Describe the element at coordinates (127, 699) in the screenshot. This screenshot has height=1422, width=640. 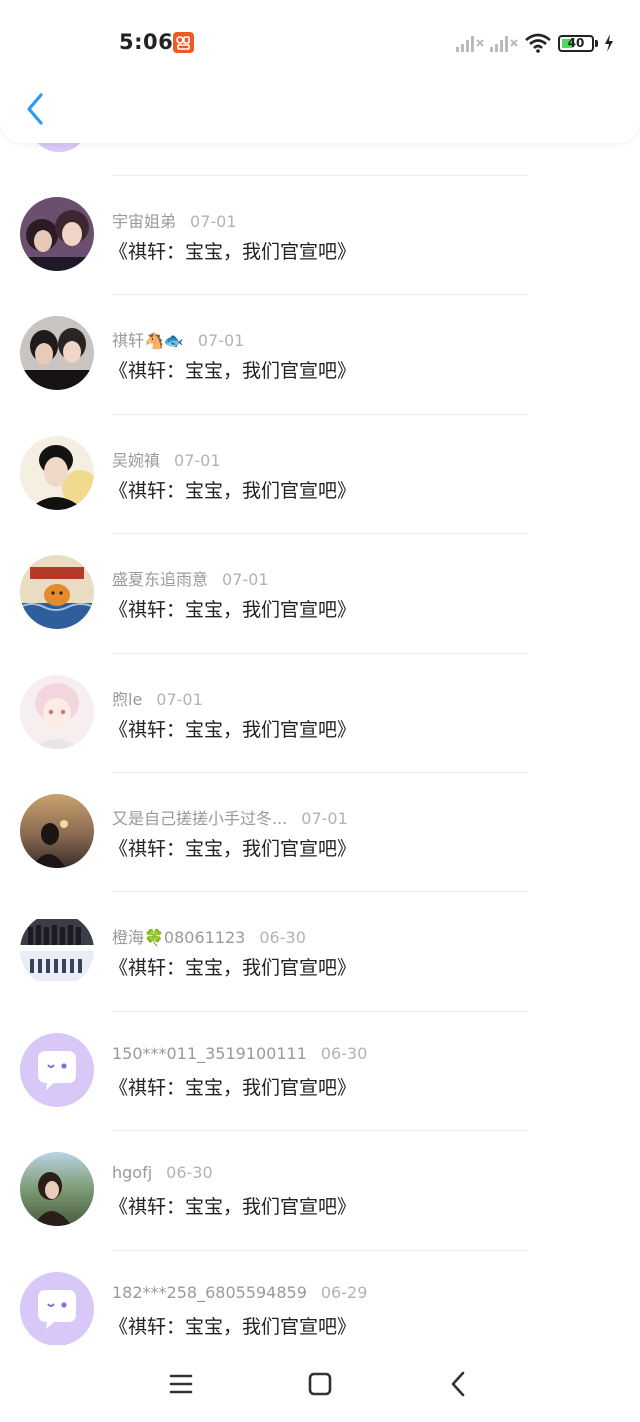
I see `user-name: 煦le` at that location.